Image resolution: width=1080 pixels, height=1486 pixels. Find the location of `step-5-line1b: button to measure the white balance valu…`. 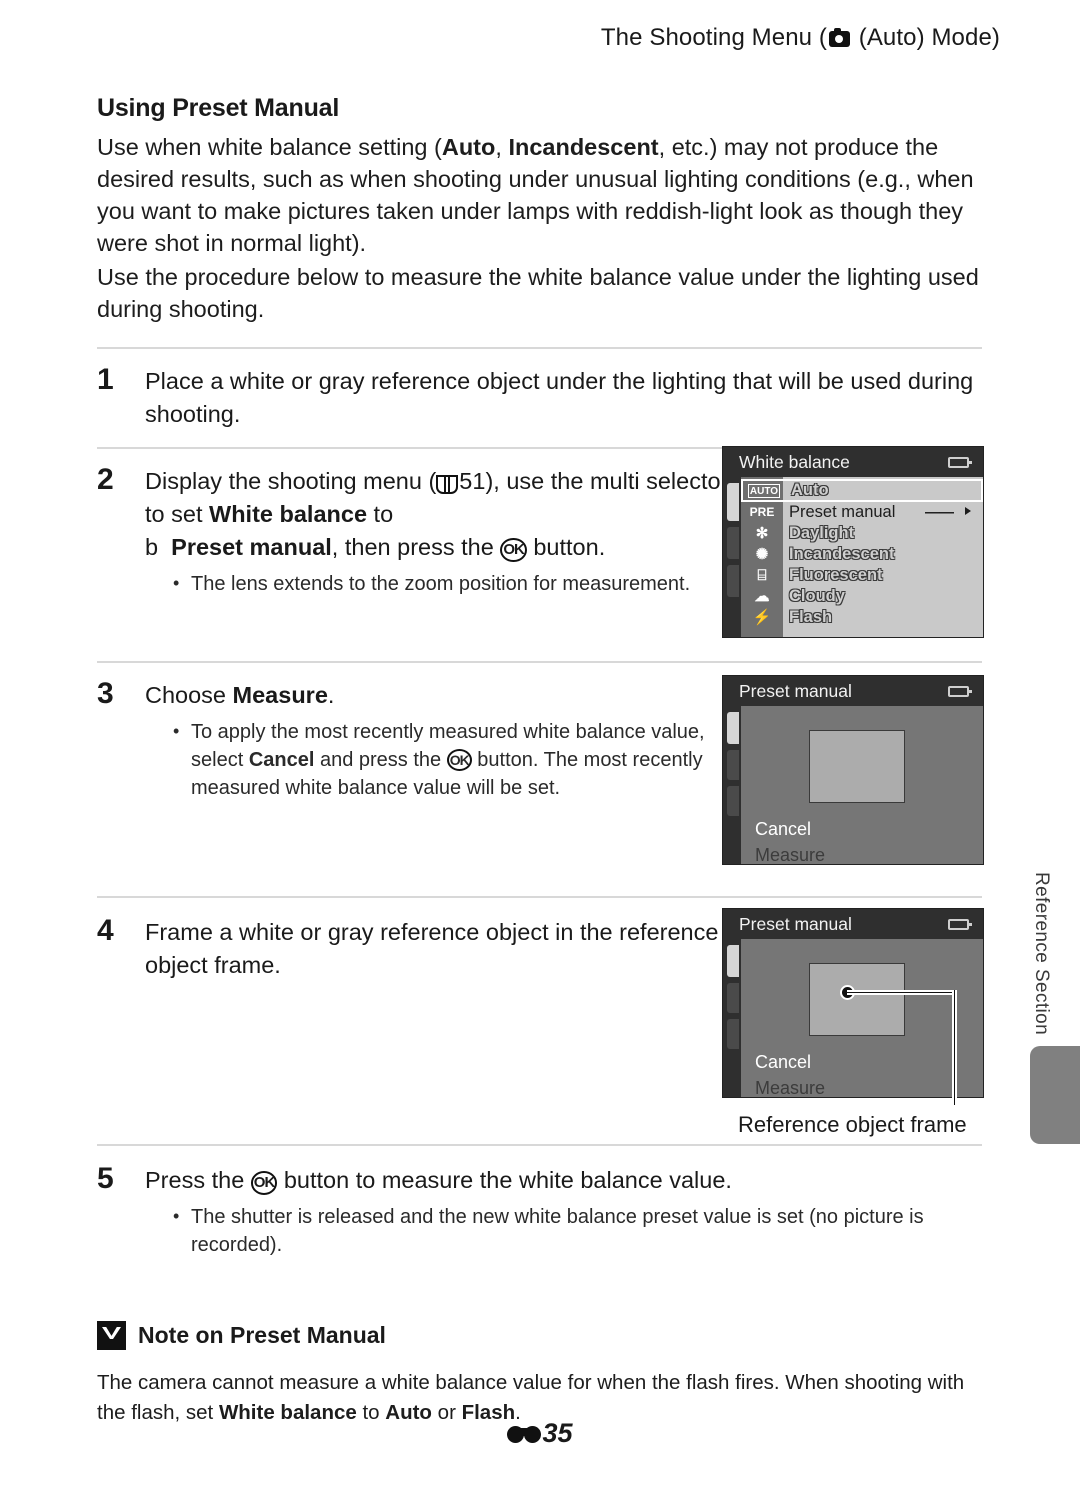

step-5-line1b: button to measure the white balance valu… is located at coordinates (504, 1180).